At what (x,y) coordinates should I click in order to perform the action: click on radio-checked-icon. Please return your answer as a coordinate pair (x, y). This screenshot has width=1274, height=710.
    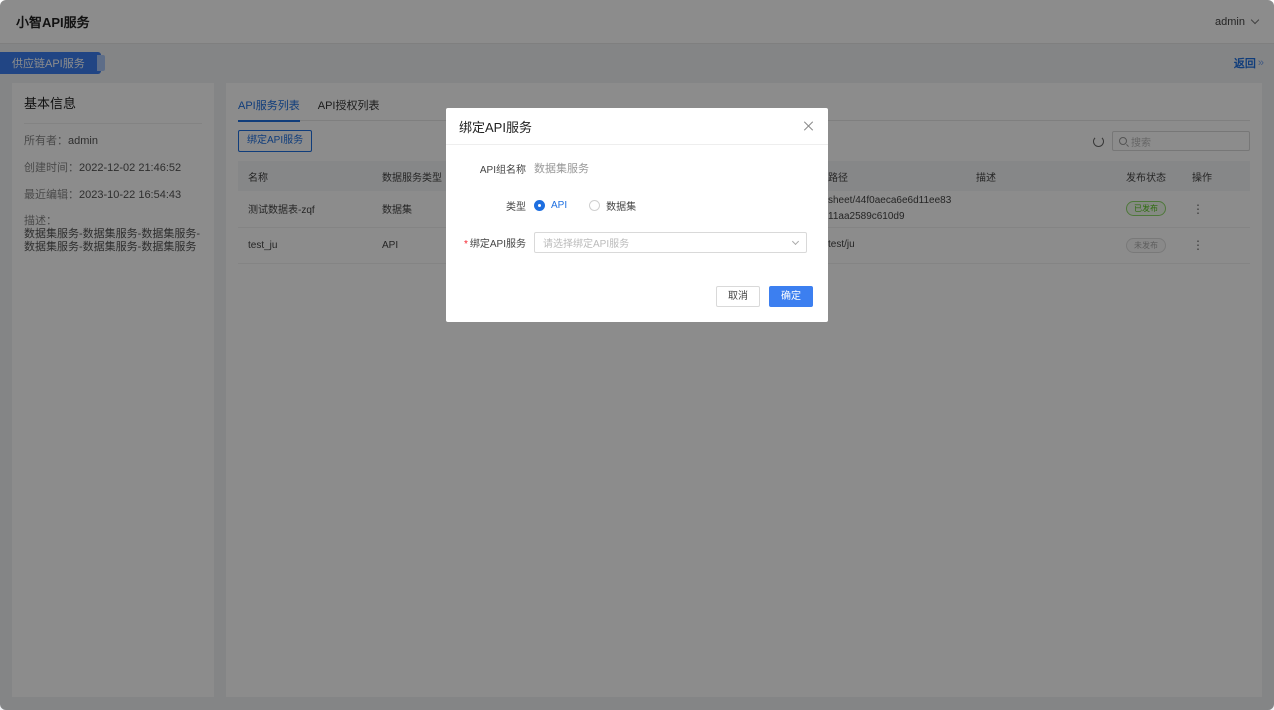
    Looking at the image, I should click on (539, 205).